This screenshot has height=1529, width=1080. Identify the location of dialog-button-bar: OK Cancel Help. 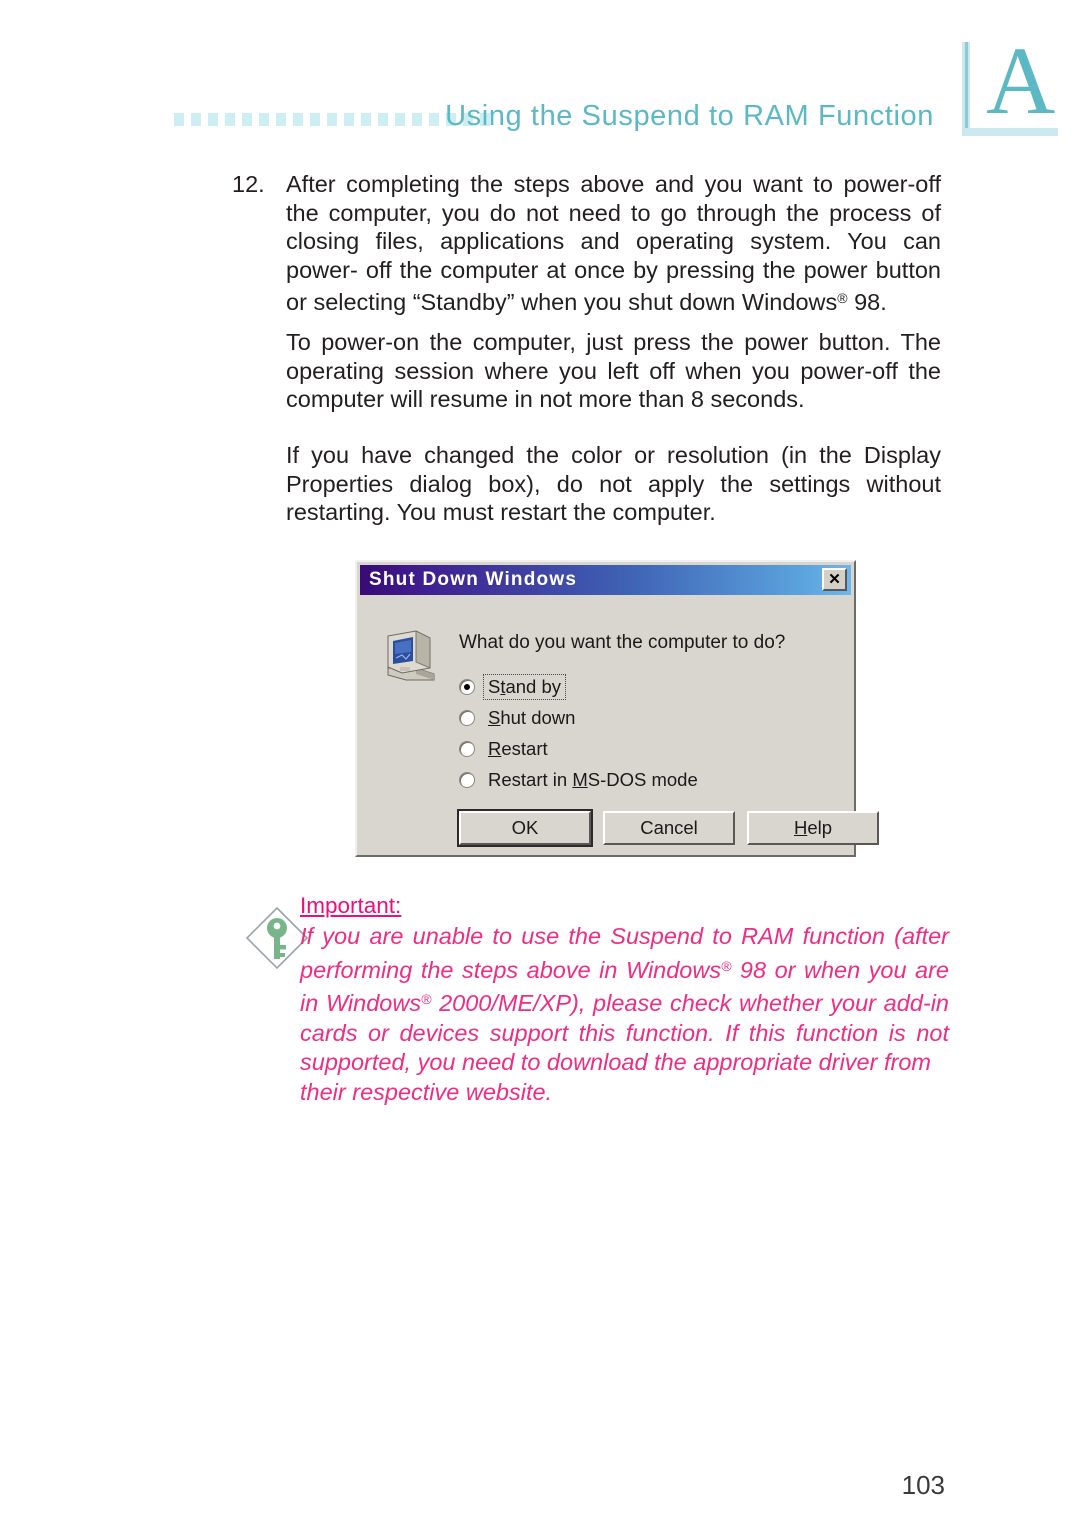
(669, 828).